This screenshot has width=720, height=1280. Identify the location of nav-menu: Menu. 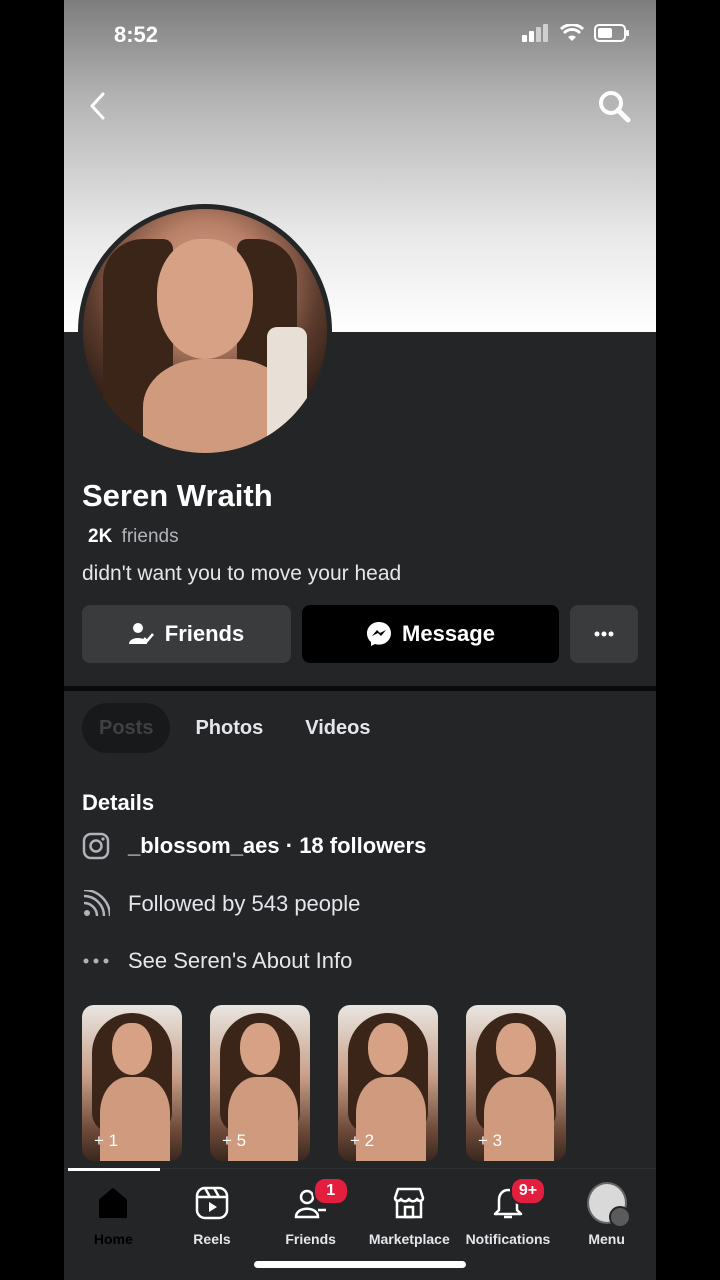
(607, 1214).